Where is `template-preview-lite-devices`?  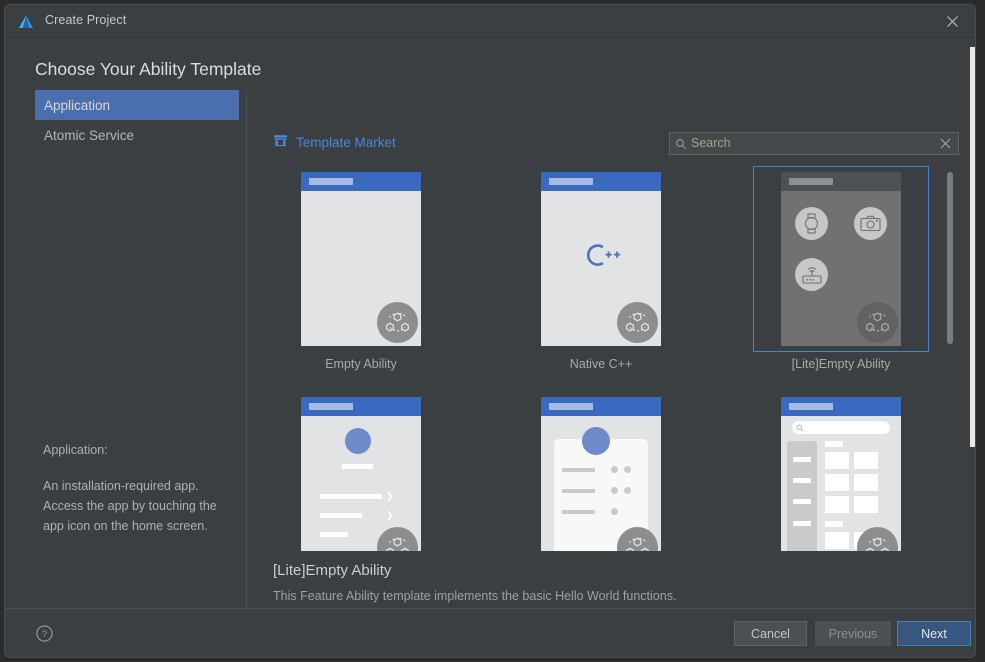
template-preview-lite-devices is located at coordinates (841, 259).